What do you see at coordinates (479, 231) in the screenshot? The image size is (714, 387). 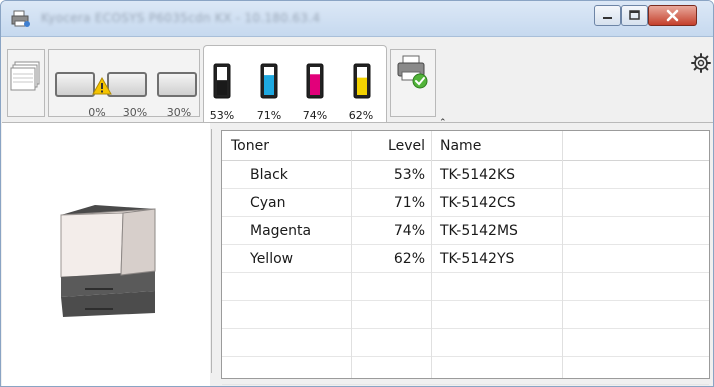 I see `toner-name-cell: TK-5142MS` at bounding box center [479, 231].